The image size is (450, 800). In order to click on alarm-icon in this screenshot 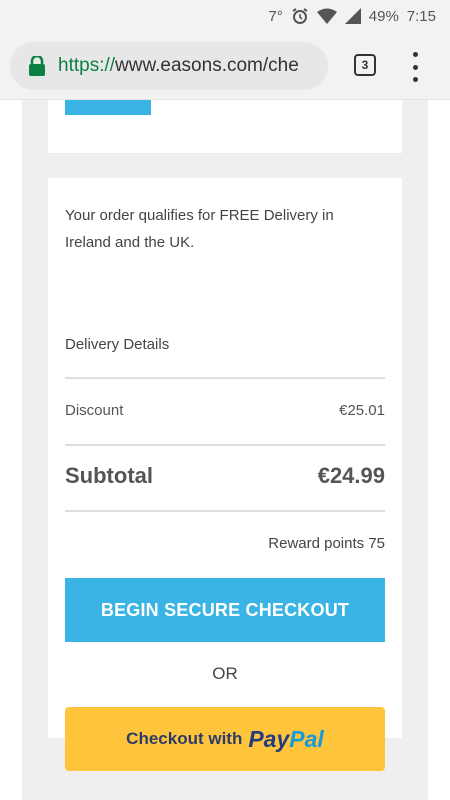, I will do `click(300, 16)`.